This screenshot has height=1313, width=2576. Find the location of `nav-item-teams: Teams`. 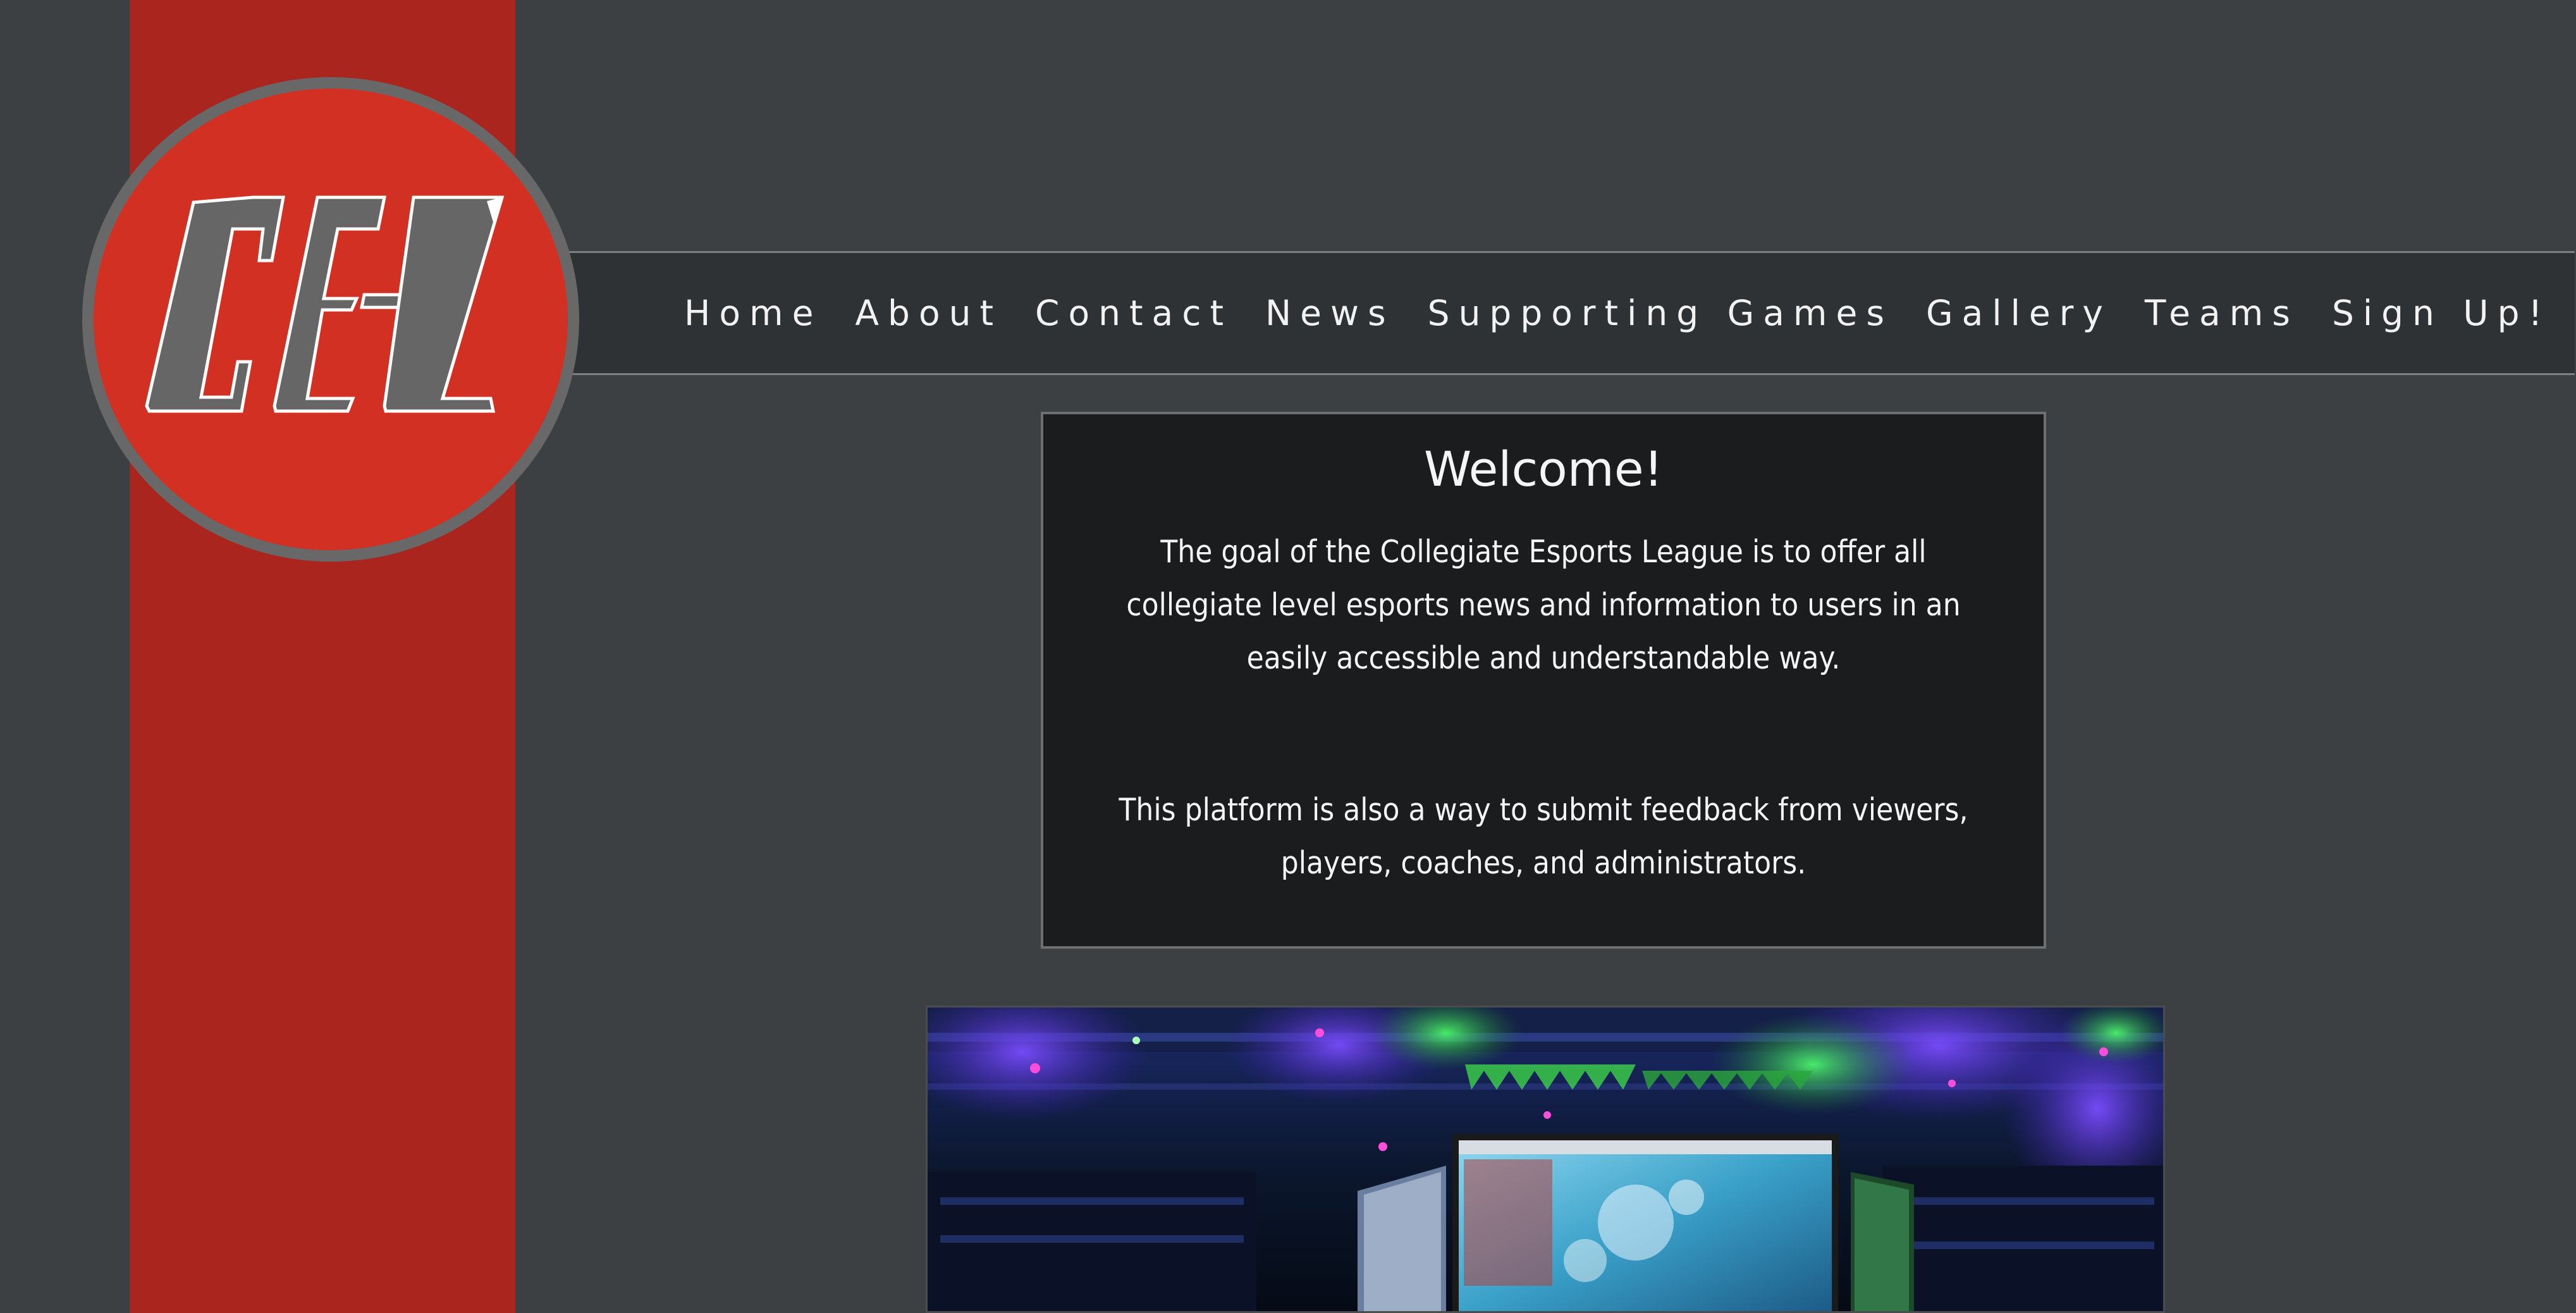

nav-item-teams: Teams is located at coordinates (2222, 313).